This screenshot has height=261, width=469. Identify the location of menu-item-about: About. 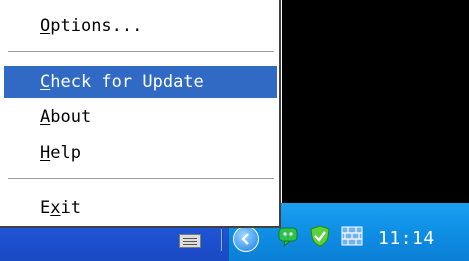
(140, 117).